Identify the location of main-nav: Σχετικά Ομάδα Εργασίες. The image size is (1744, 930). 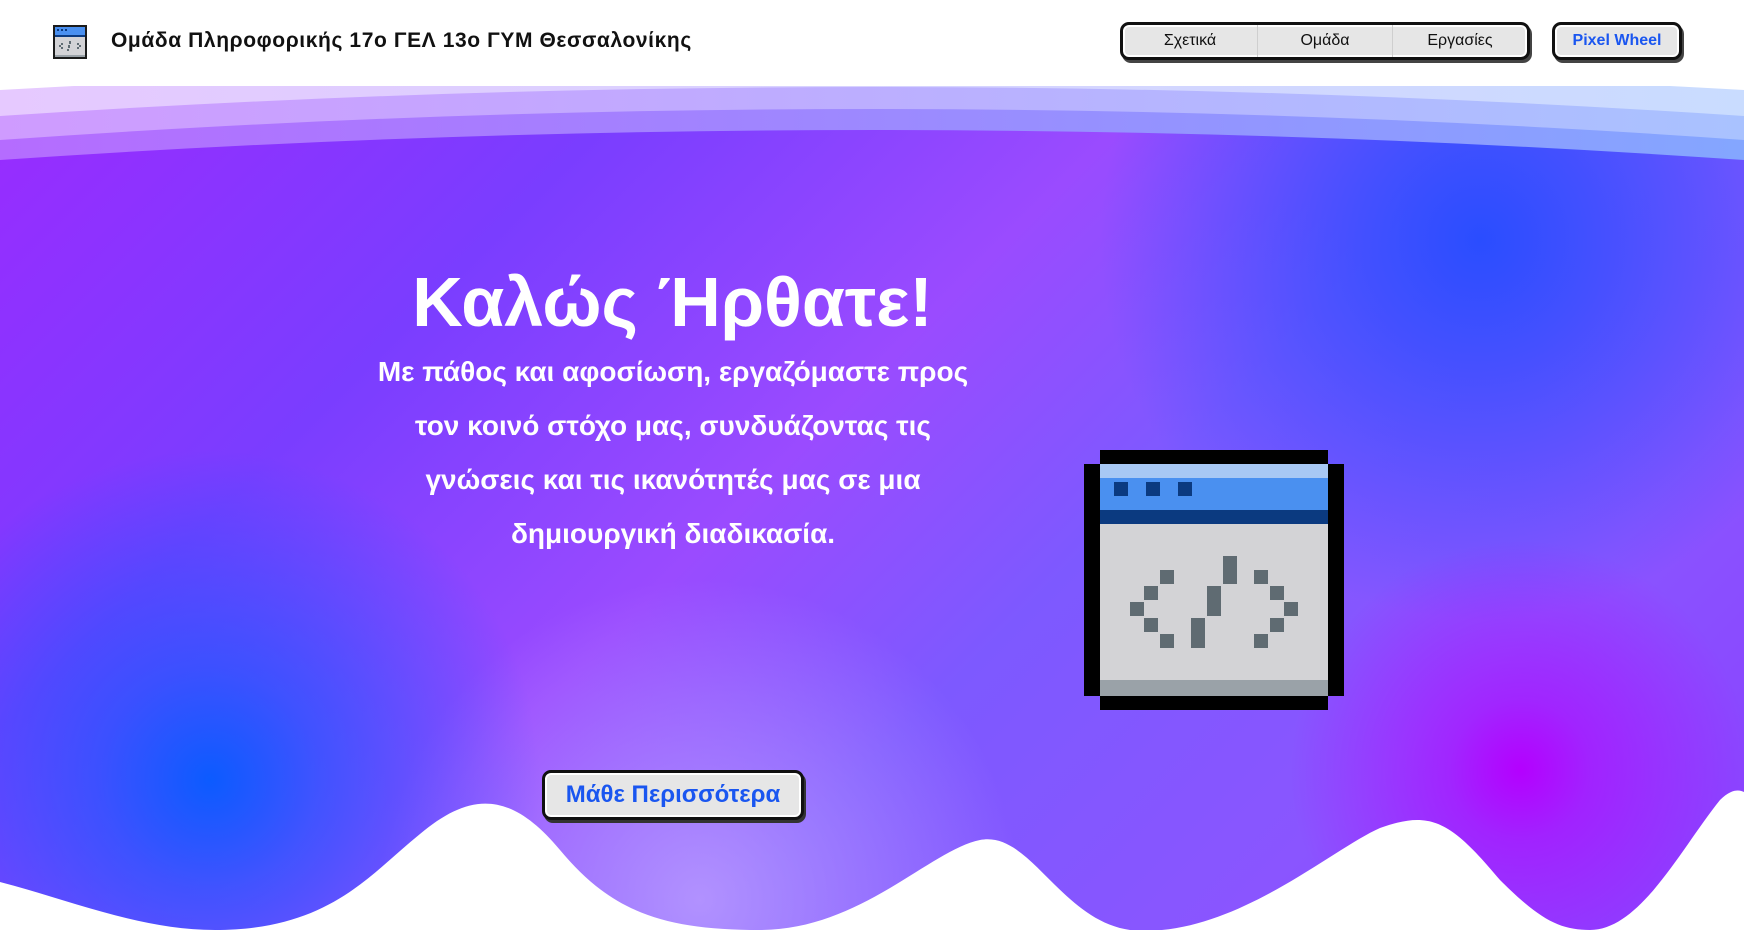
(1325, 41).